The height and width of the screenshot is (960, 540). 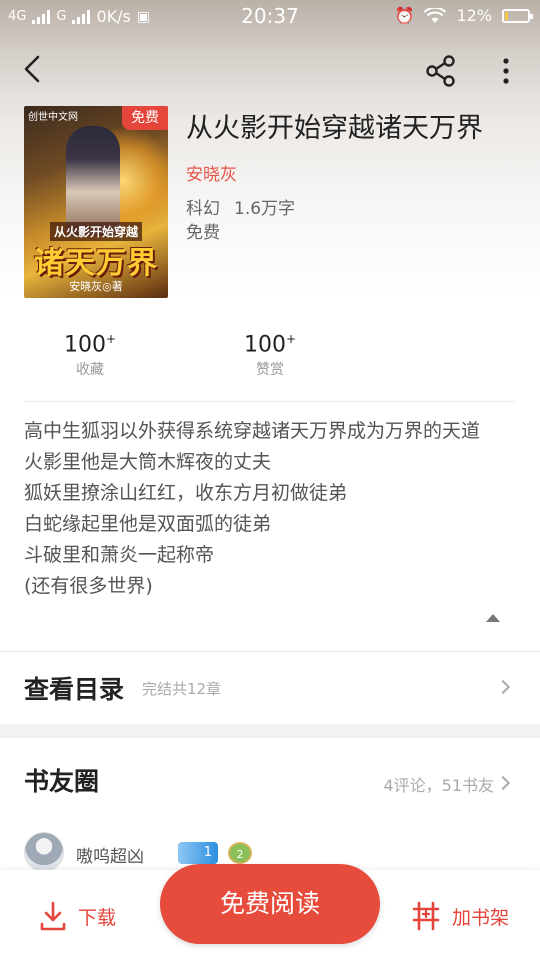 What do you see at coordinates (148, 462) in the screenshot?
I see `description-line: 火影里他是大筒木辉夜的丈夫` at bounding box center [148, 462].